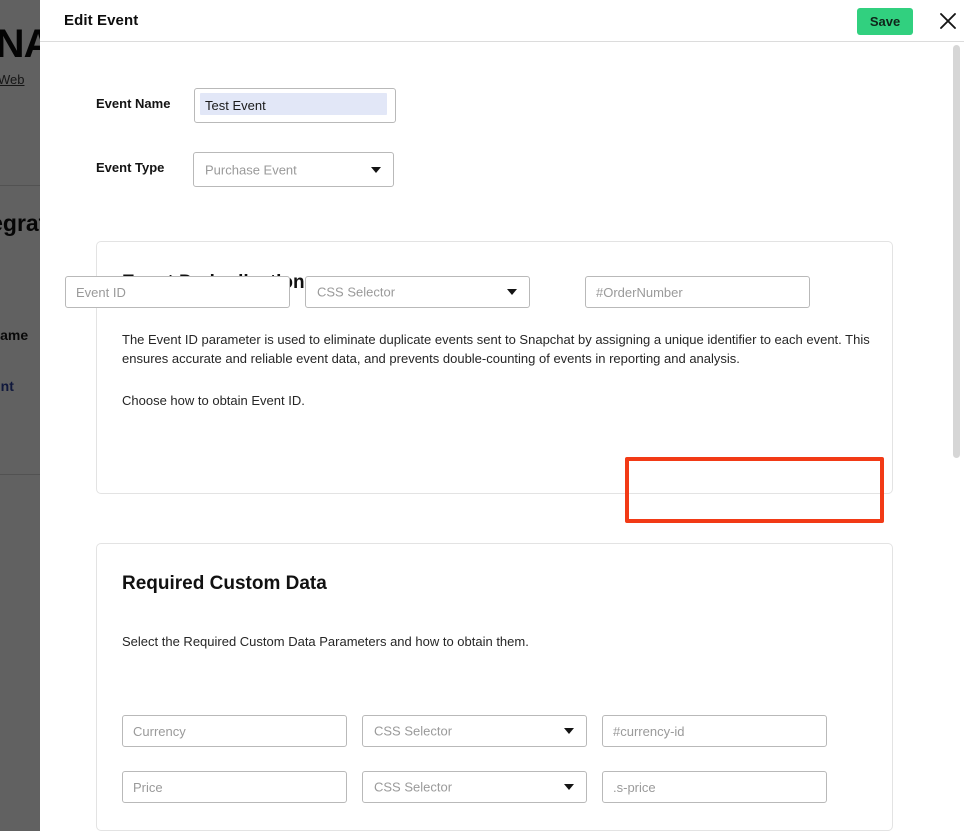  What do you see at coordinates (474, 787) in the screenshot?
I see `price-method-select: CSS Selector` at bounding box center [474, 787].